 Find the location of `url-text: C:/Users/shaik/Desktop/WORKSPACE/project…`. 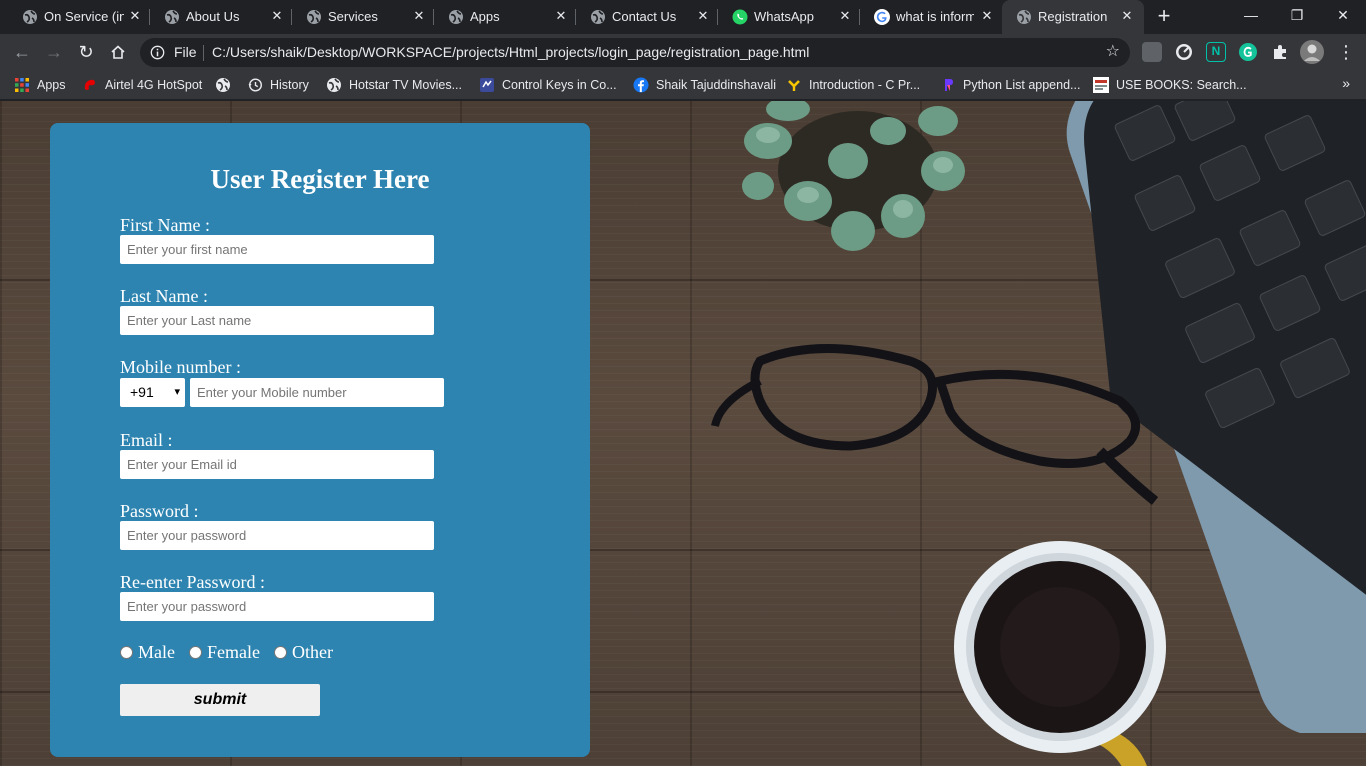

url-text: C:/Users/shaik/Desktop/WORKSPACE/project… is located at coordinates (510, 52).